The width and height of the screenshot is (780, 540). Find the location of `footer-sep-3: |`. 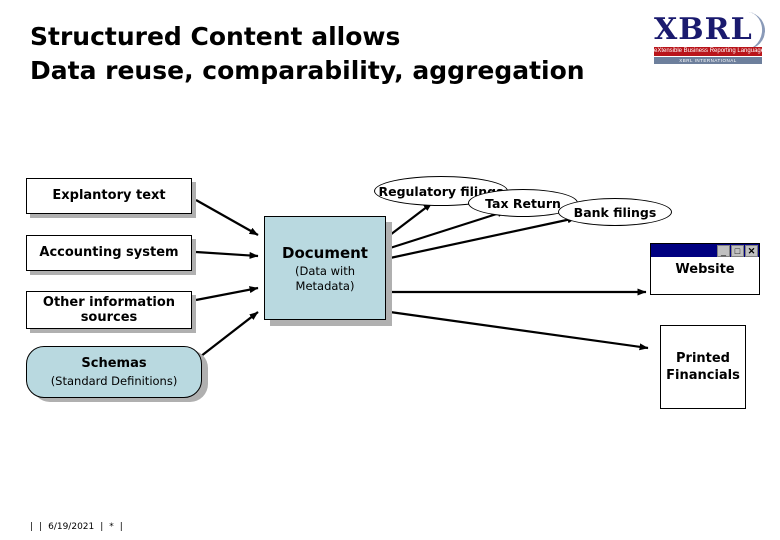

footer-sep-3: | is located at coordinates (121, 527).